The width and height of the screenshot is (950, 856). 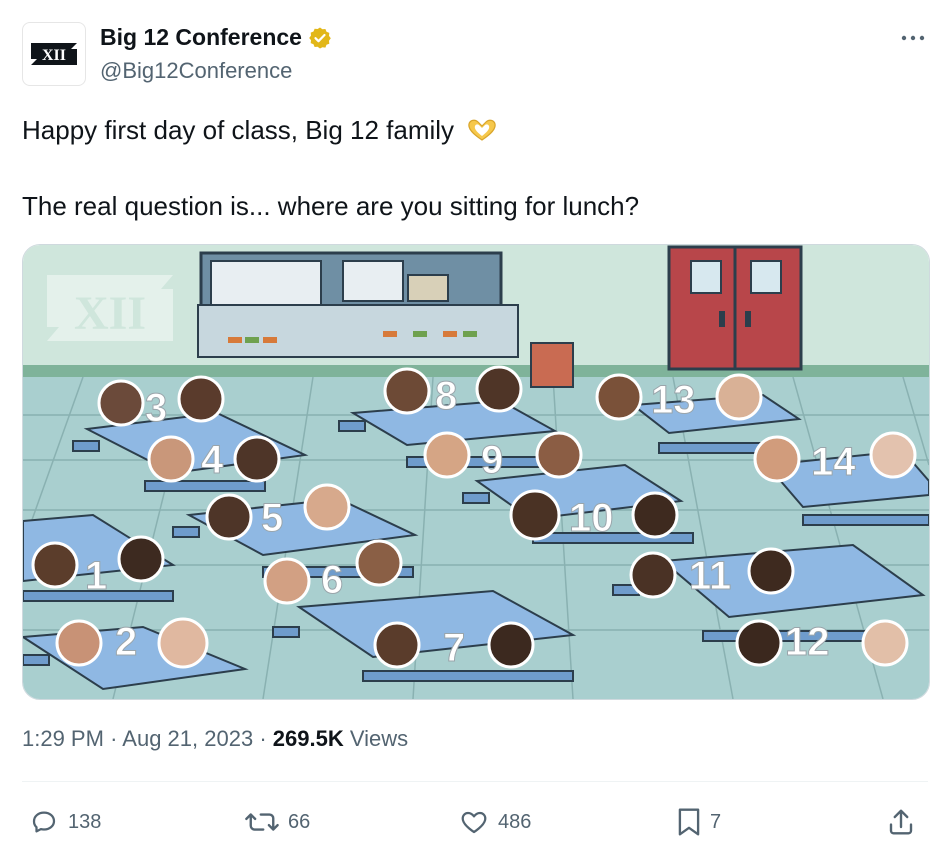 I want to click on bookmark-icon, so click(x=689, y=822).